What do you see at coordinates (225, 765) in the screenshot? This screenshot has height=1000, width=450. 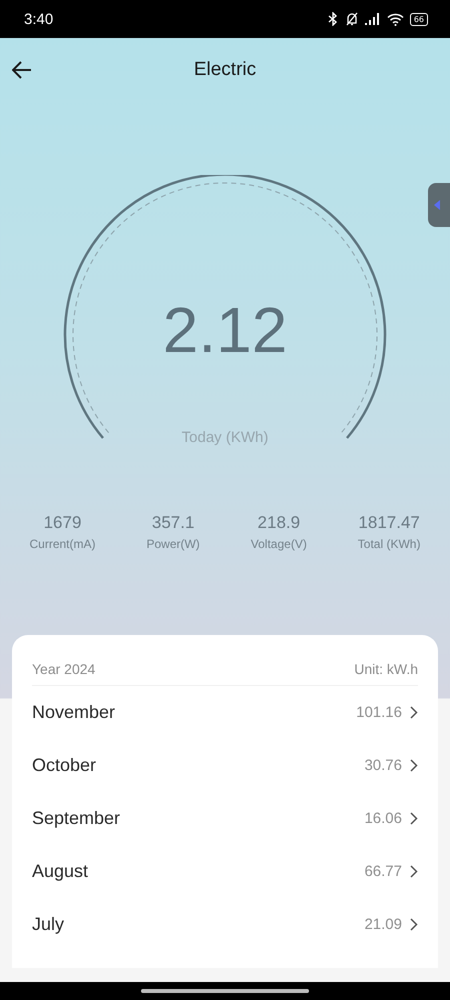 I see `month-row: October 30.76` at bounding box center [225, 765].